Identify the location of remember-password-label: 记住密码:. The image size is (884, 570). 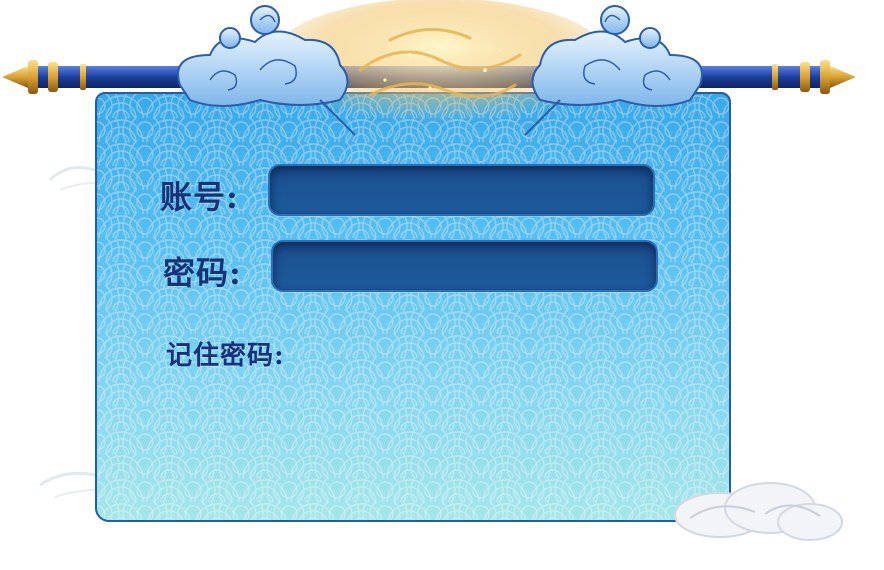
(225, 356).